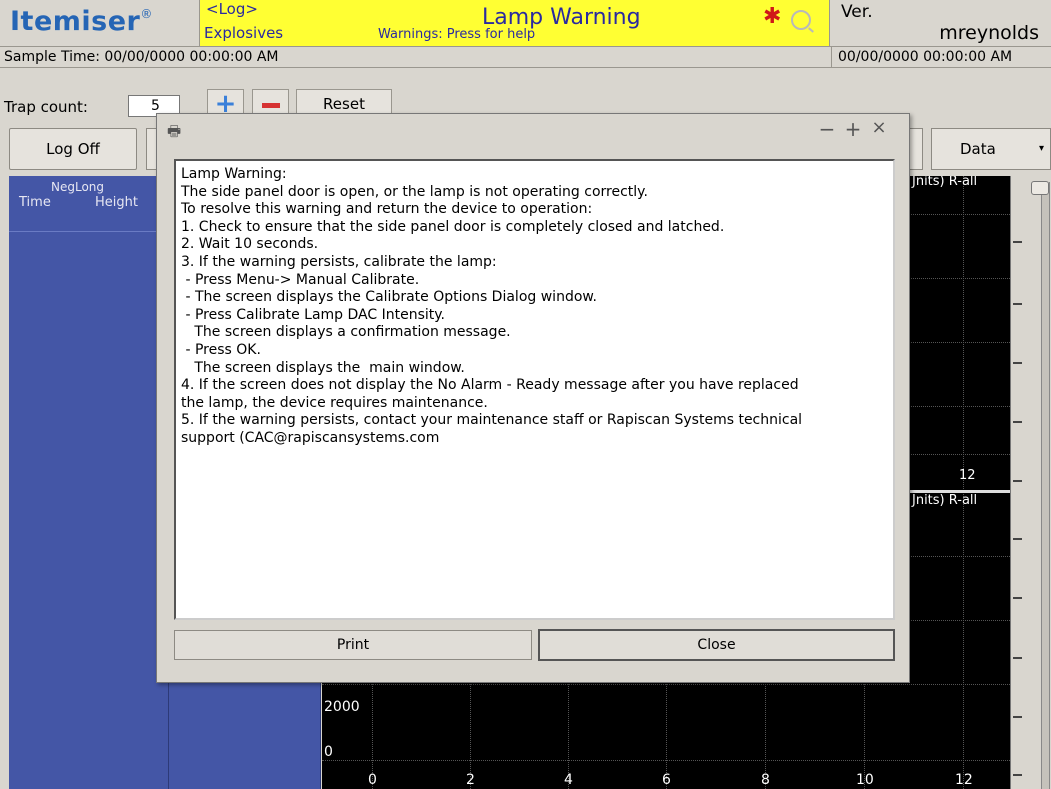 The height and width of the screenshot is (789, 1051). I want to click on help-line: 2. Wait 10 seconds., so click(250, 244).